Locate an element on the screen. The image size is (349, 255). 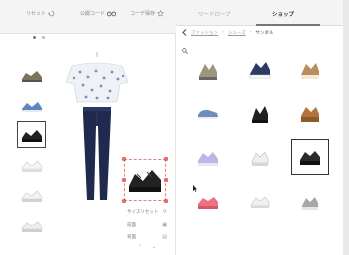
shoe-icon is located at coordinates (208, 114).